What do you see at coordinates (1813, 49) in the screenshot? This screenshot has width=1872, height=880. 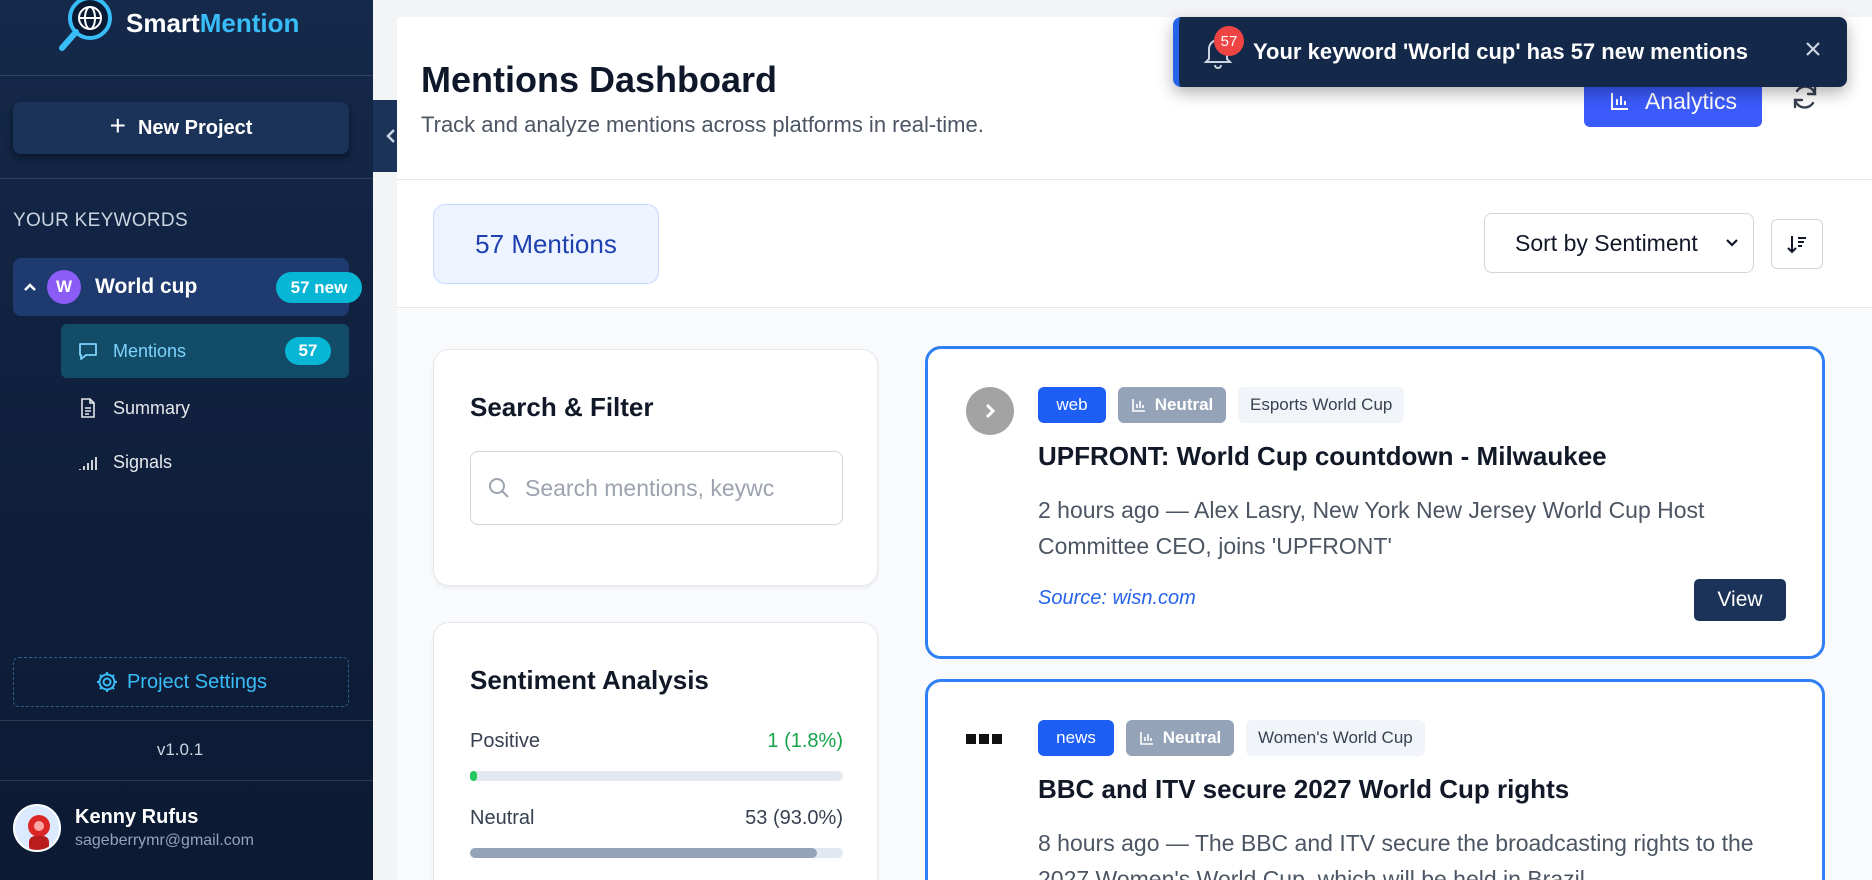 I see `close-icon` at bounding box center [1813, 49].